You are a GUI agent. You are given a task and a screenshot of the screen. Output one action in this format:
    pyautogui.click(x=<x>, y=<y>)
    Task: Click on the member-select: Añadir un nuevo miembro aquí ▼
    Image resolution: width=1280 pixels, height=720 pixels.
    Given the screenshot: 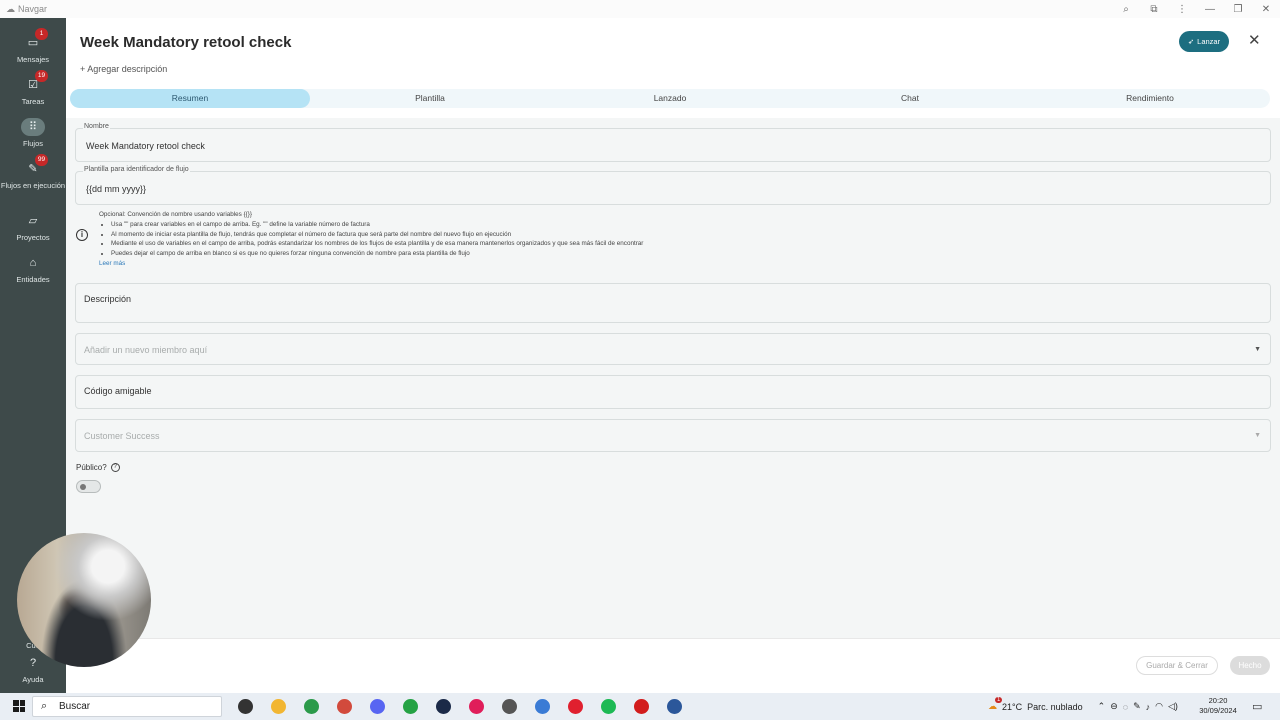 What is the action you would take?
    pyautogui.click(x=673, y=349)
    